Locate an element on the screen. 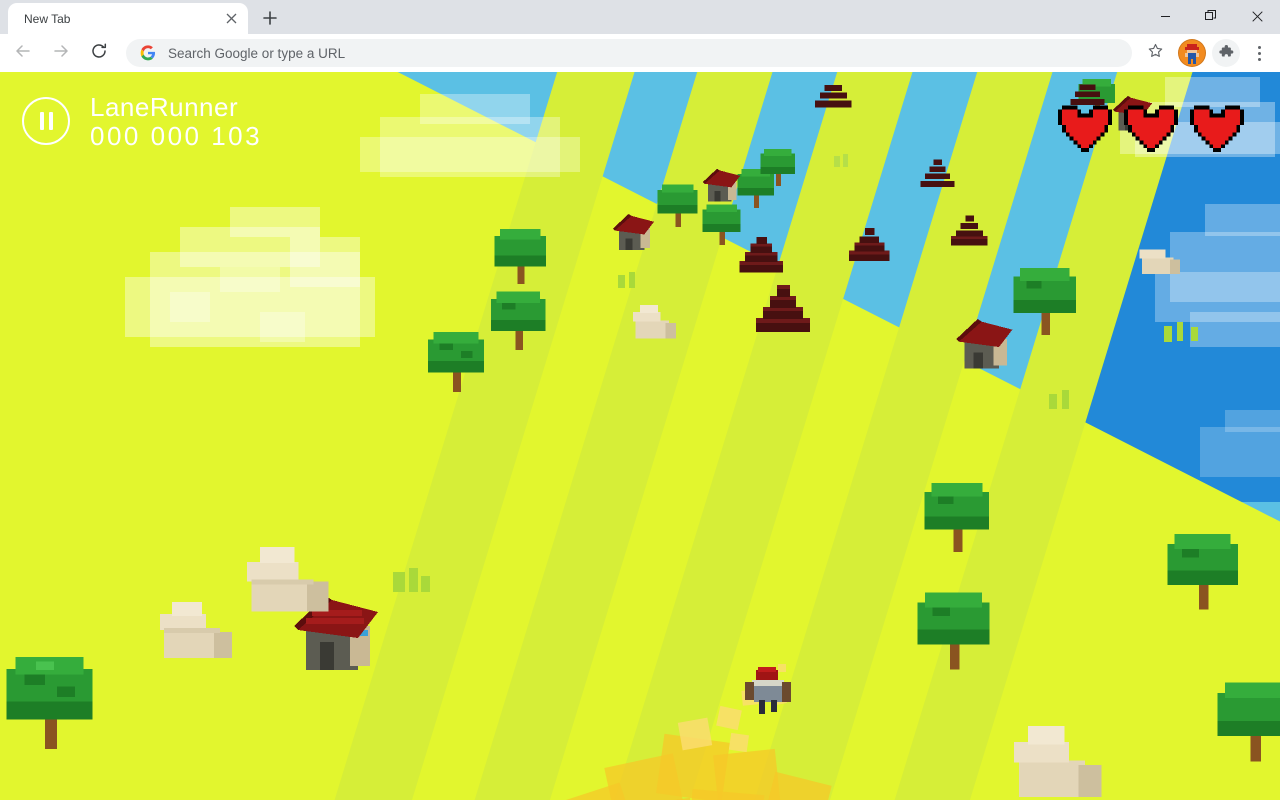 The width and height of the screenshot is (1280, 800). avatar-icon is located at coordinates (1192, 55).